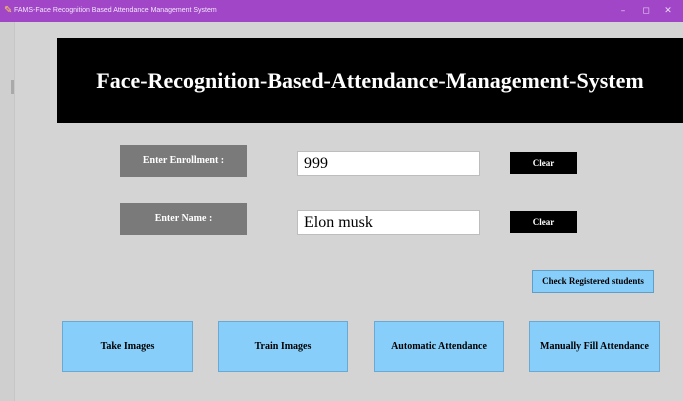 This screenshot has height=401, width=683. Describe the element at coordinates (388, 222) in the screenshot. I see `name-input` at that location.